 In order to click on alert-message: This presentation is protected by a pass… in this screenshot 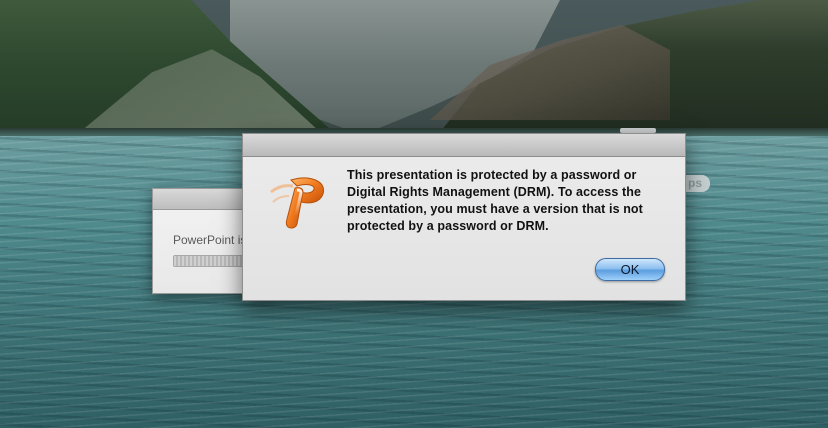, I will do `click(495, 200)`.